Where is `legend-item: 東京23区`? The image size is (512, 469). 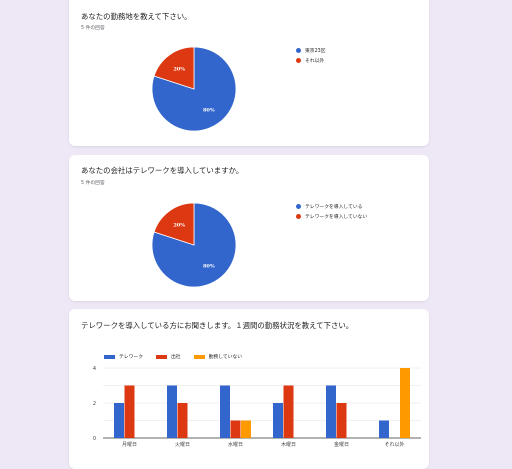 legend-item: 東京23区 is located at coordinates (311, 50).